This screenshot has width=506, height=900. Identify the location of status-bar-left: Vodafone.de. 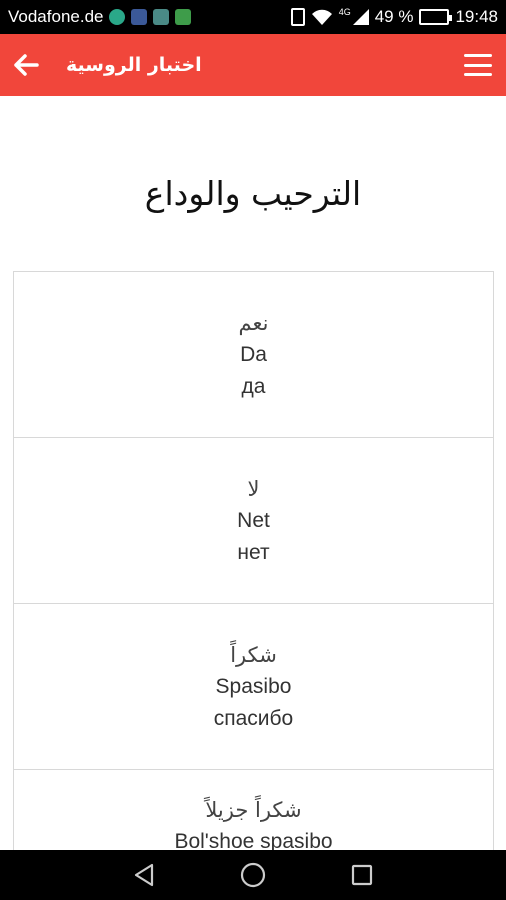
(100, 17).